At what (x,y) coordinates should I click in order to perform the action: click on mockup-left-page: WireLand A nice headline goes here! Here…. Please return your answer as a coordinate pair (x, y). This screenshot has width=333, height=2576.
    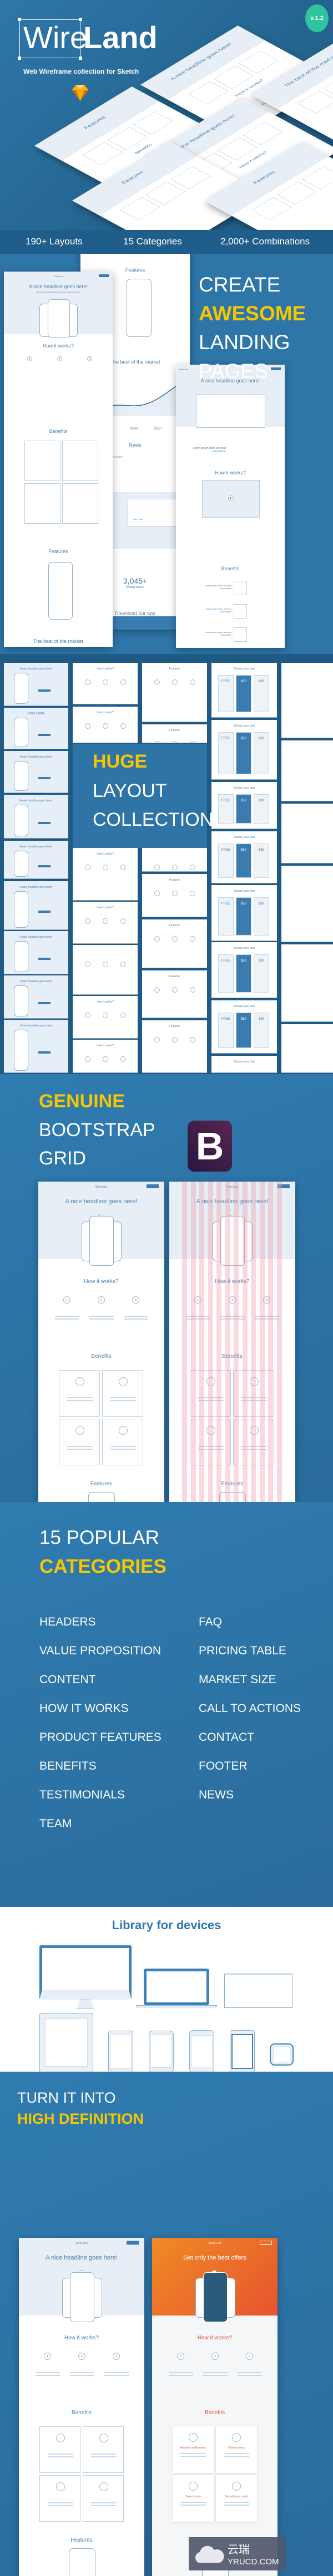
    Looking at the image, I should click on (59, 459).